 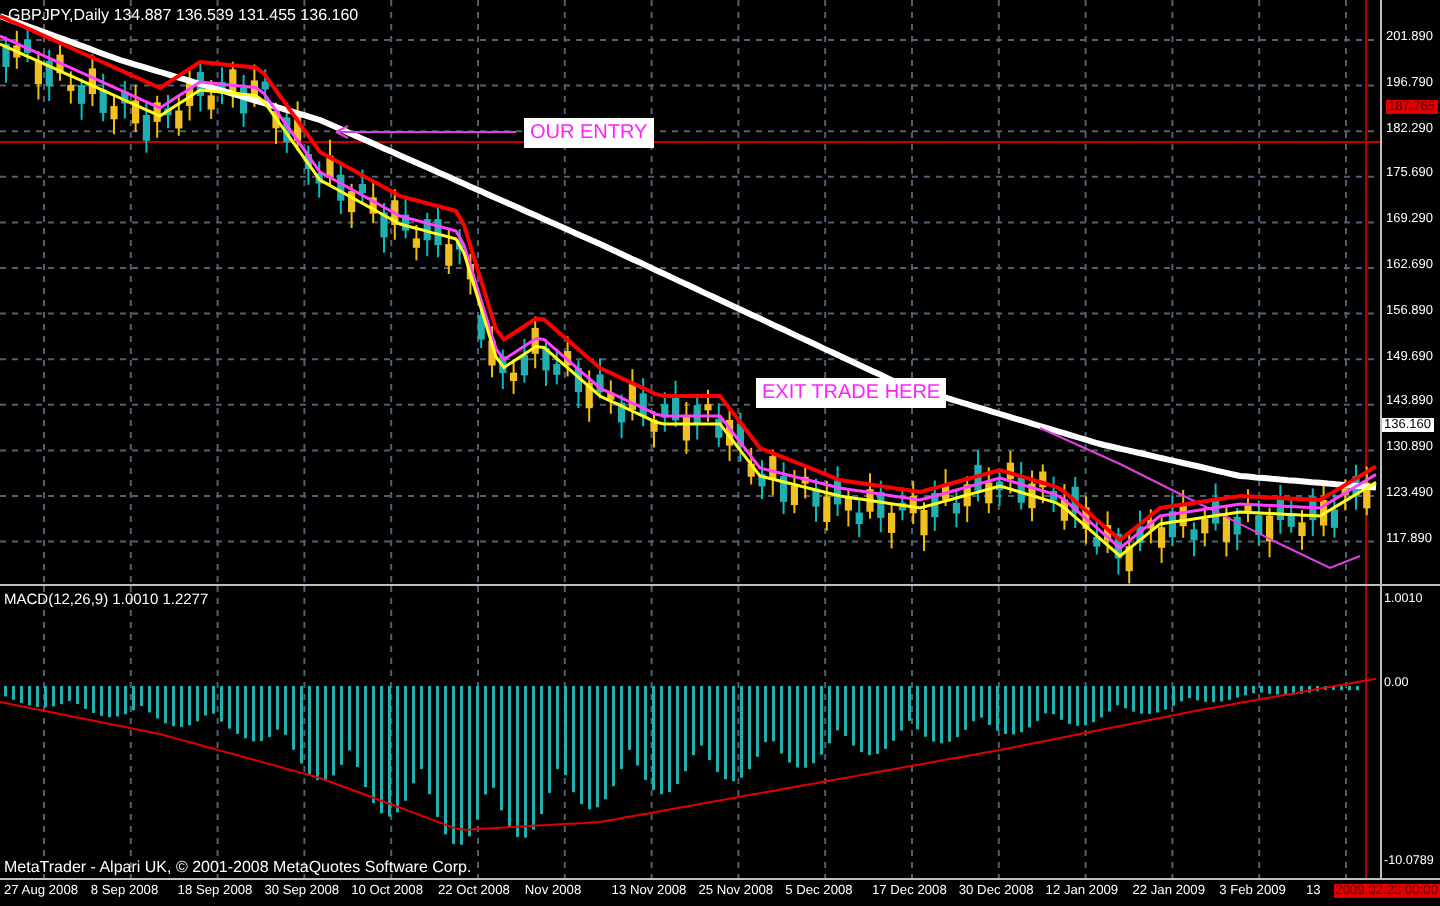 What do you see at coordinates (238, 867) in the screenshot?
I see `copyright-text: MetaTrader - Alpari UK, © 2001-2008 MetaQuotes Software Corp.` at bounding box center [238, 867].